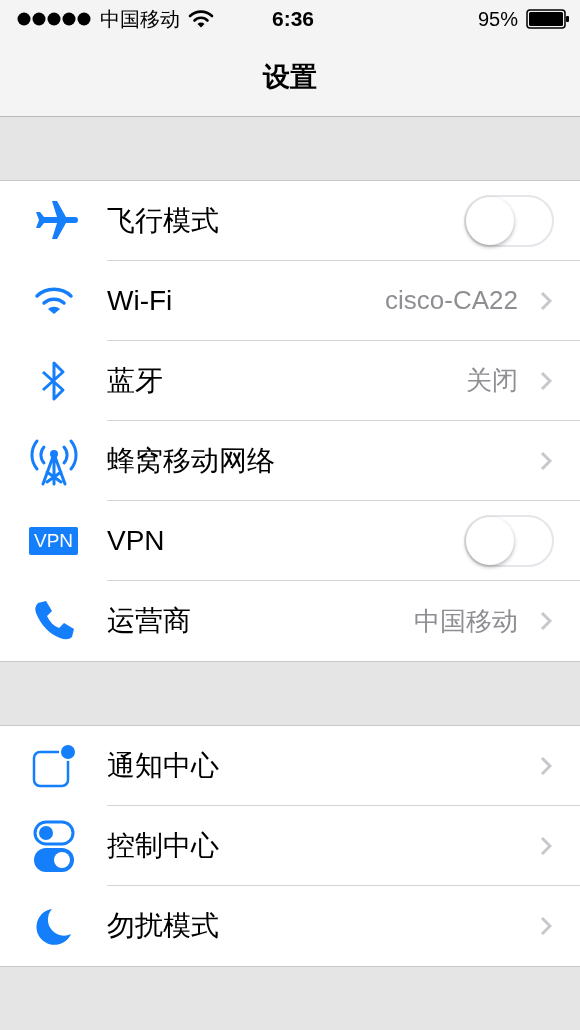 The image size is (580, 1030). What do you see at coordinates (290, 621) in the screenshot?
I see `settings-row: 运营商 中国移动` at bounding box center [290, 621].